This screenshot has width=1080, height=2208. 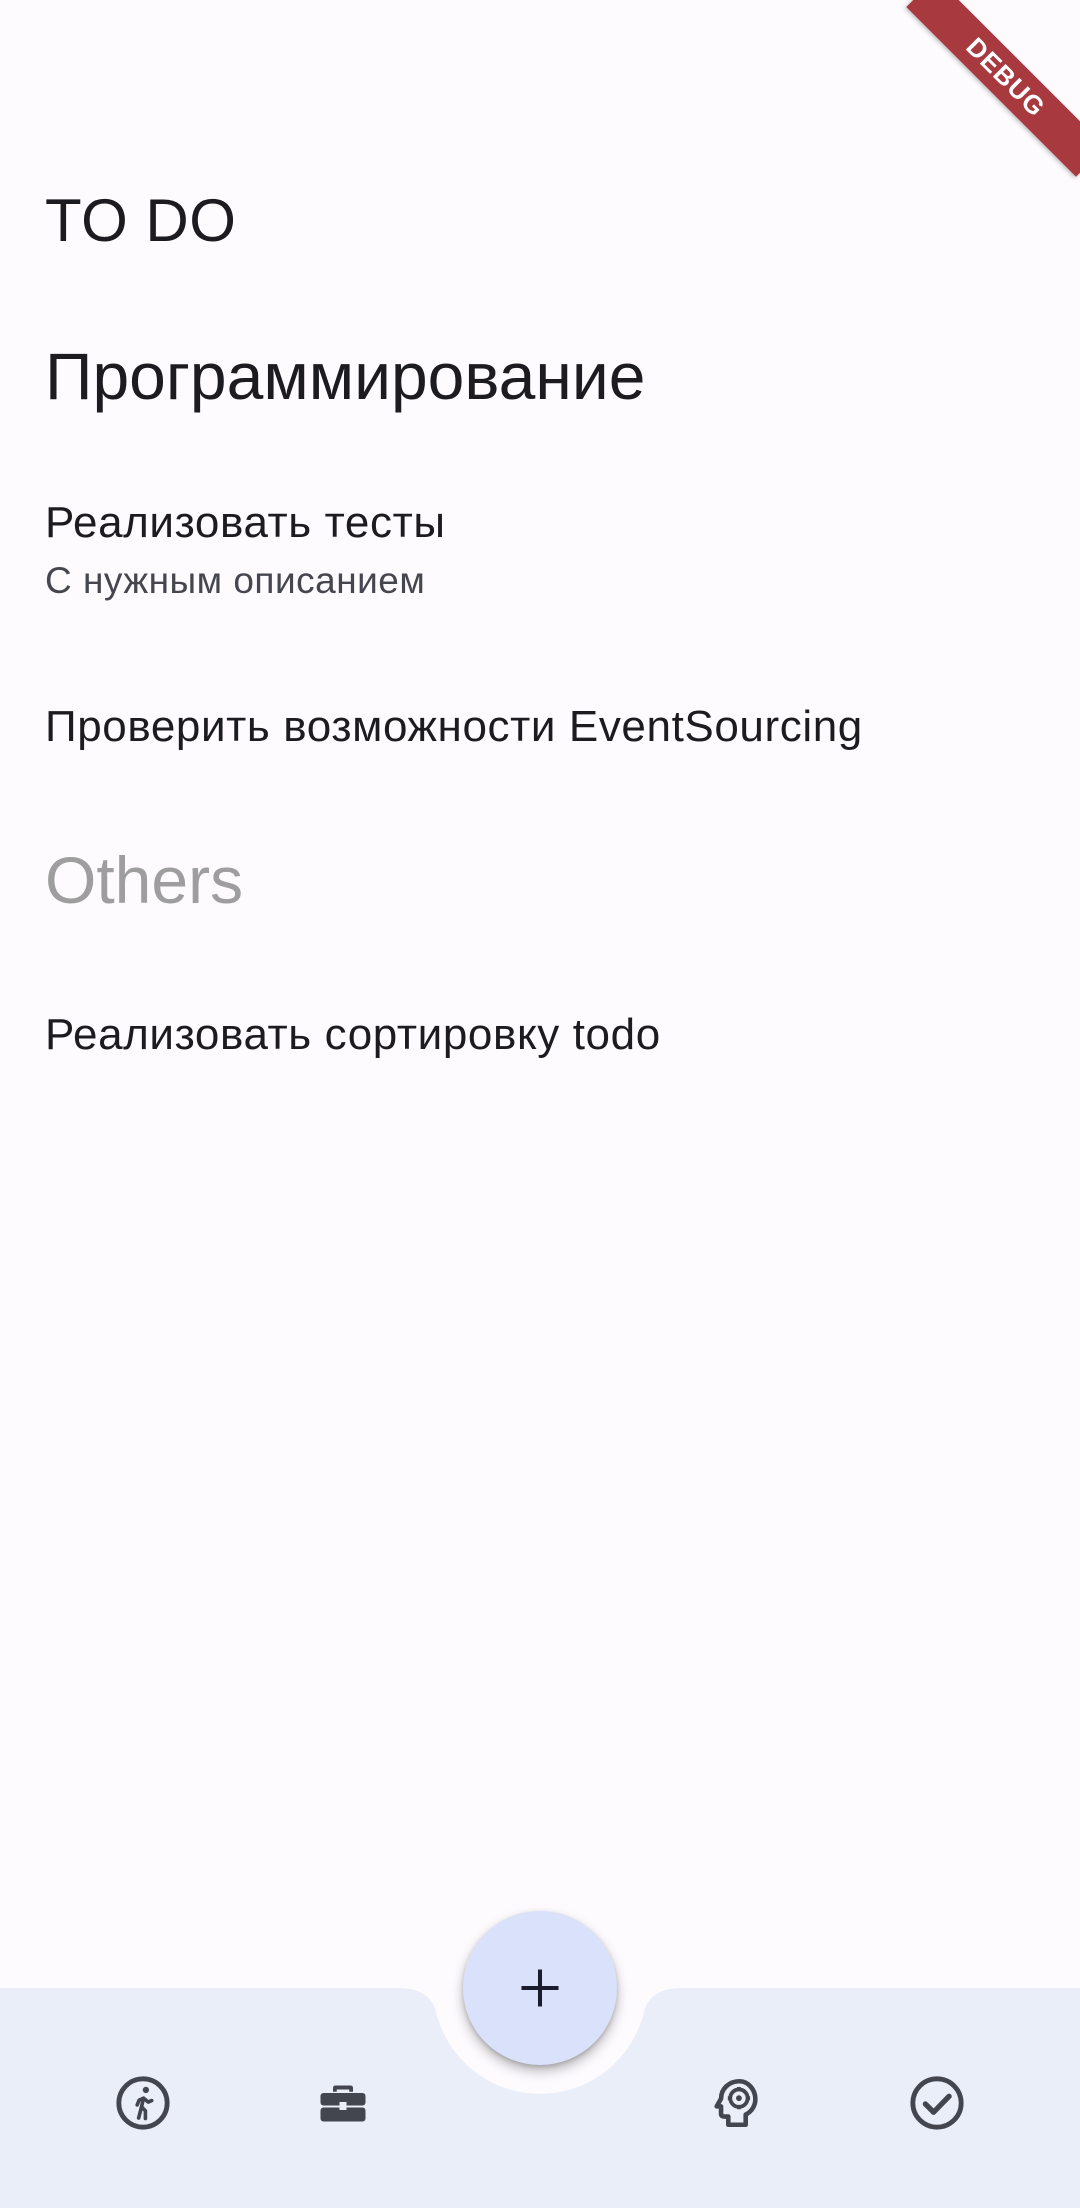 I want to click on nav-item-mind, so click(x=737, y=2103).